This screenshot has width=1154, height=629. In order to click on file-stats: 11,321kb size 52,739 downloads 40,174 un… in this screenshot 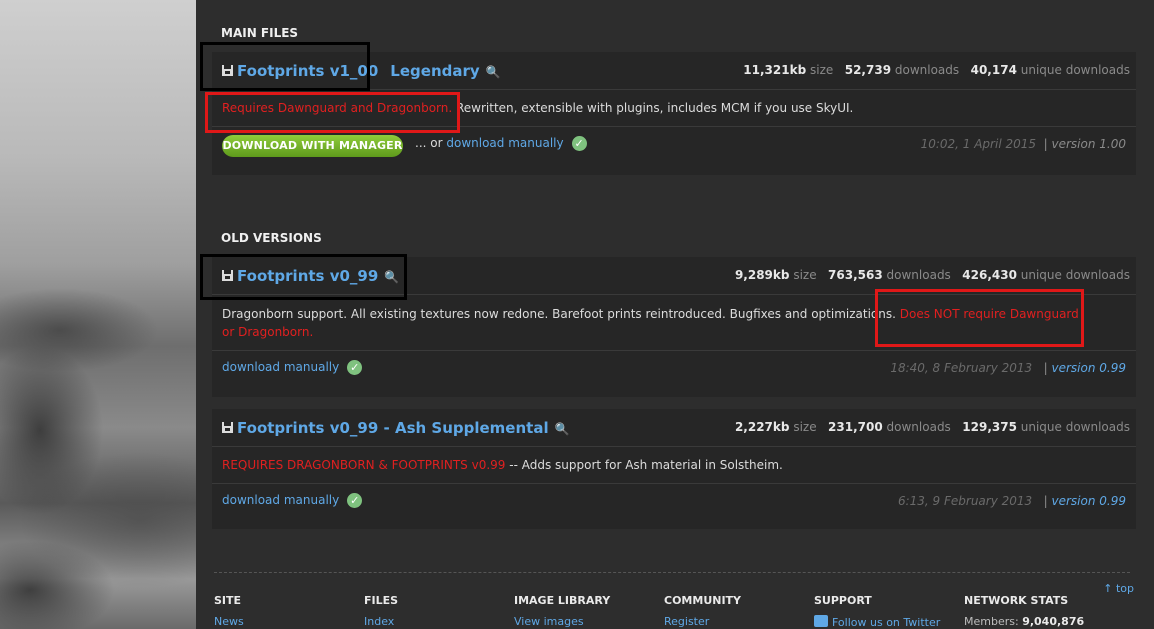, I will do `click(936, 70)`.